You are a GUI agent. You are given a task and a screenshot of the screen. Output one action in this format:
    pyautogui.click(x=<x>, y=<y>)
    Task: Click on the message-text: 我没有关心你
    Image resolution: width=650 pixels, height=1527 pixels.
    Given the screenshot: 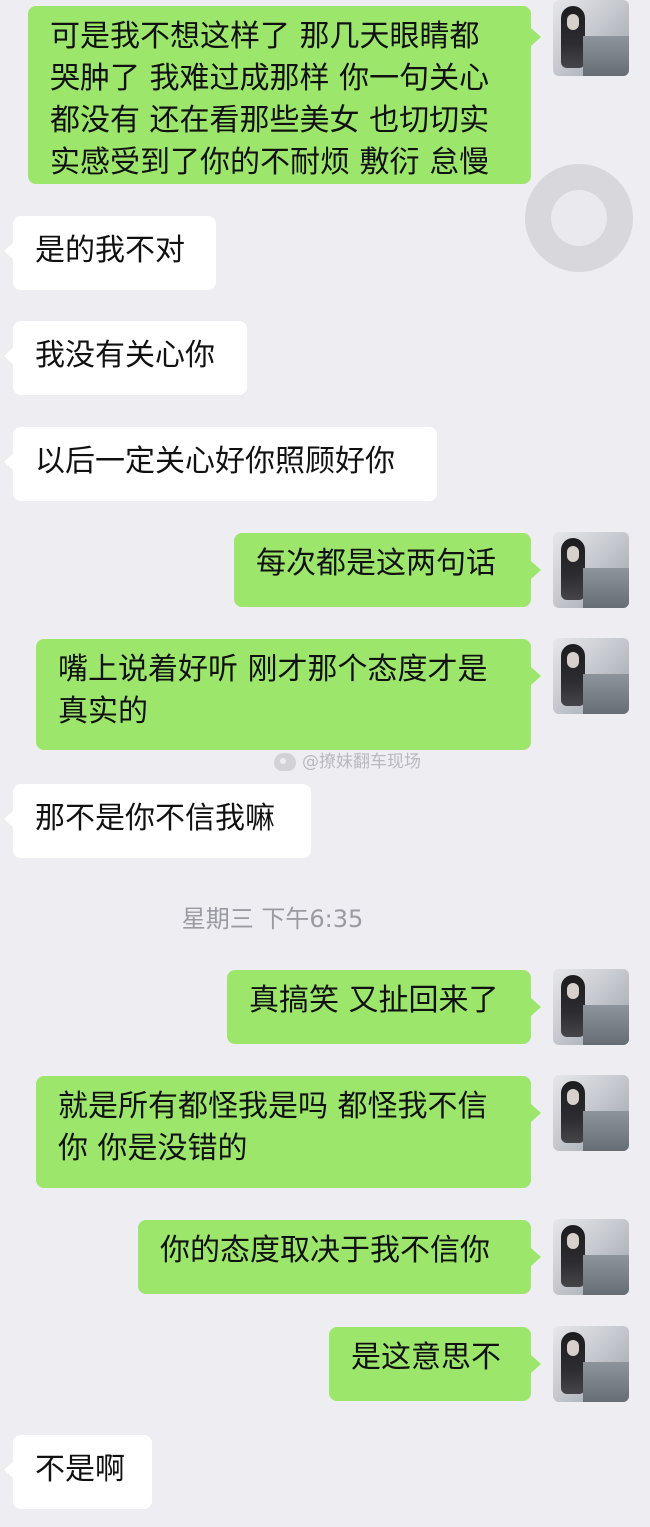 What is the action you would take?
    pyautogui.click(x=125, y=355)
    